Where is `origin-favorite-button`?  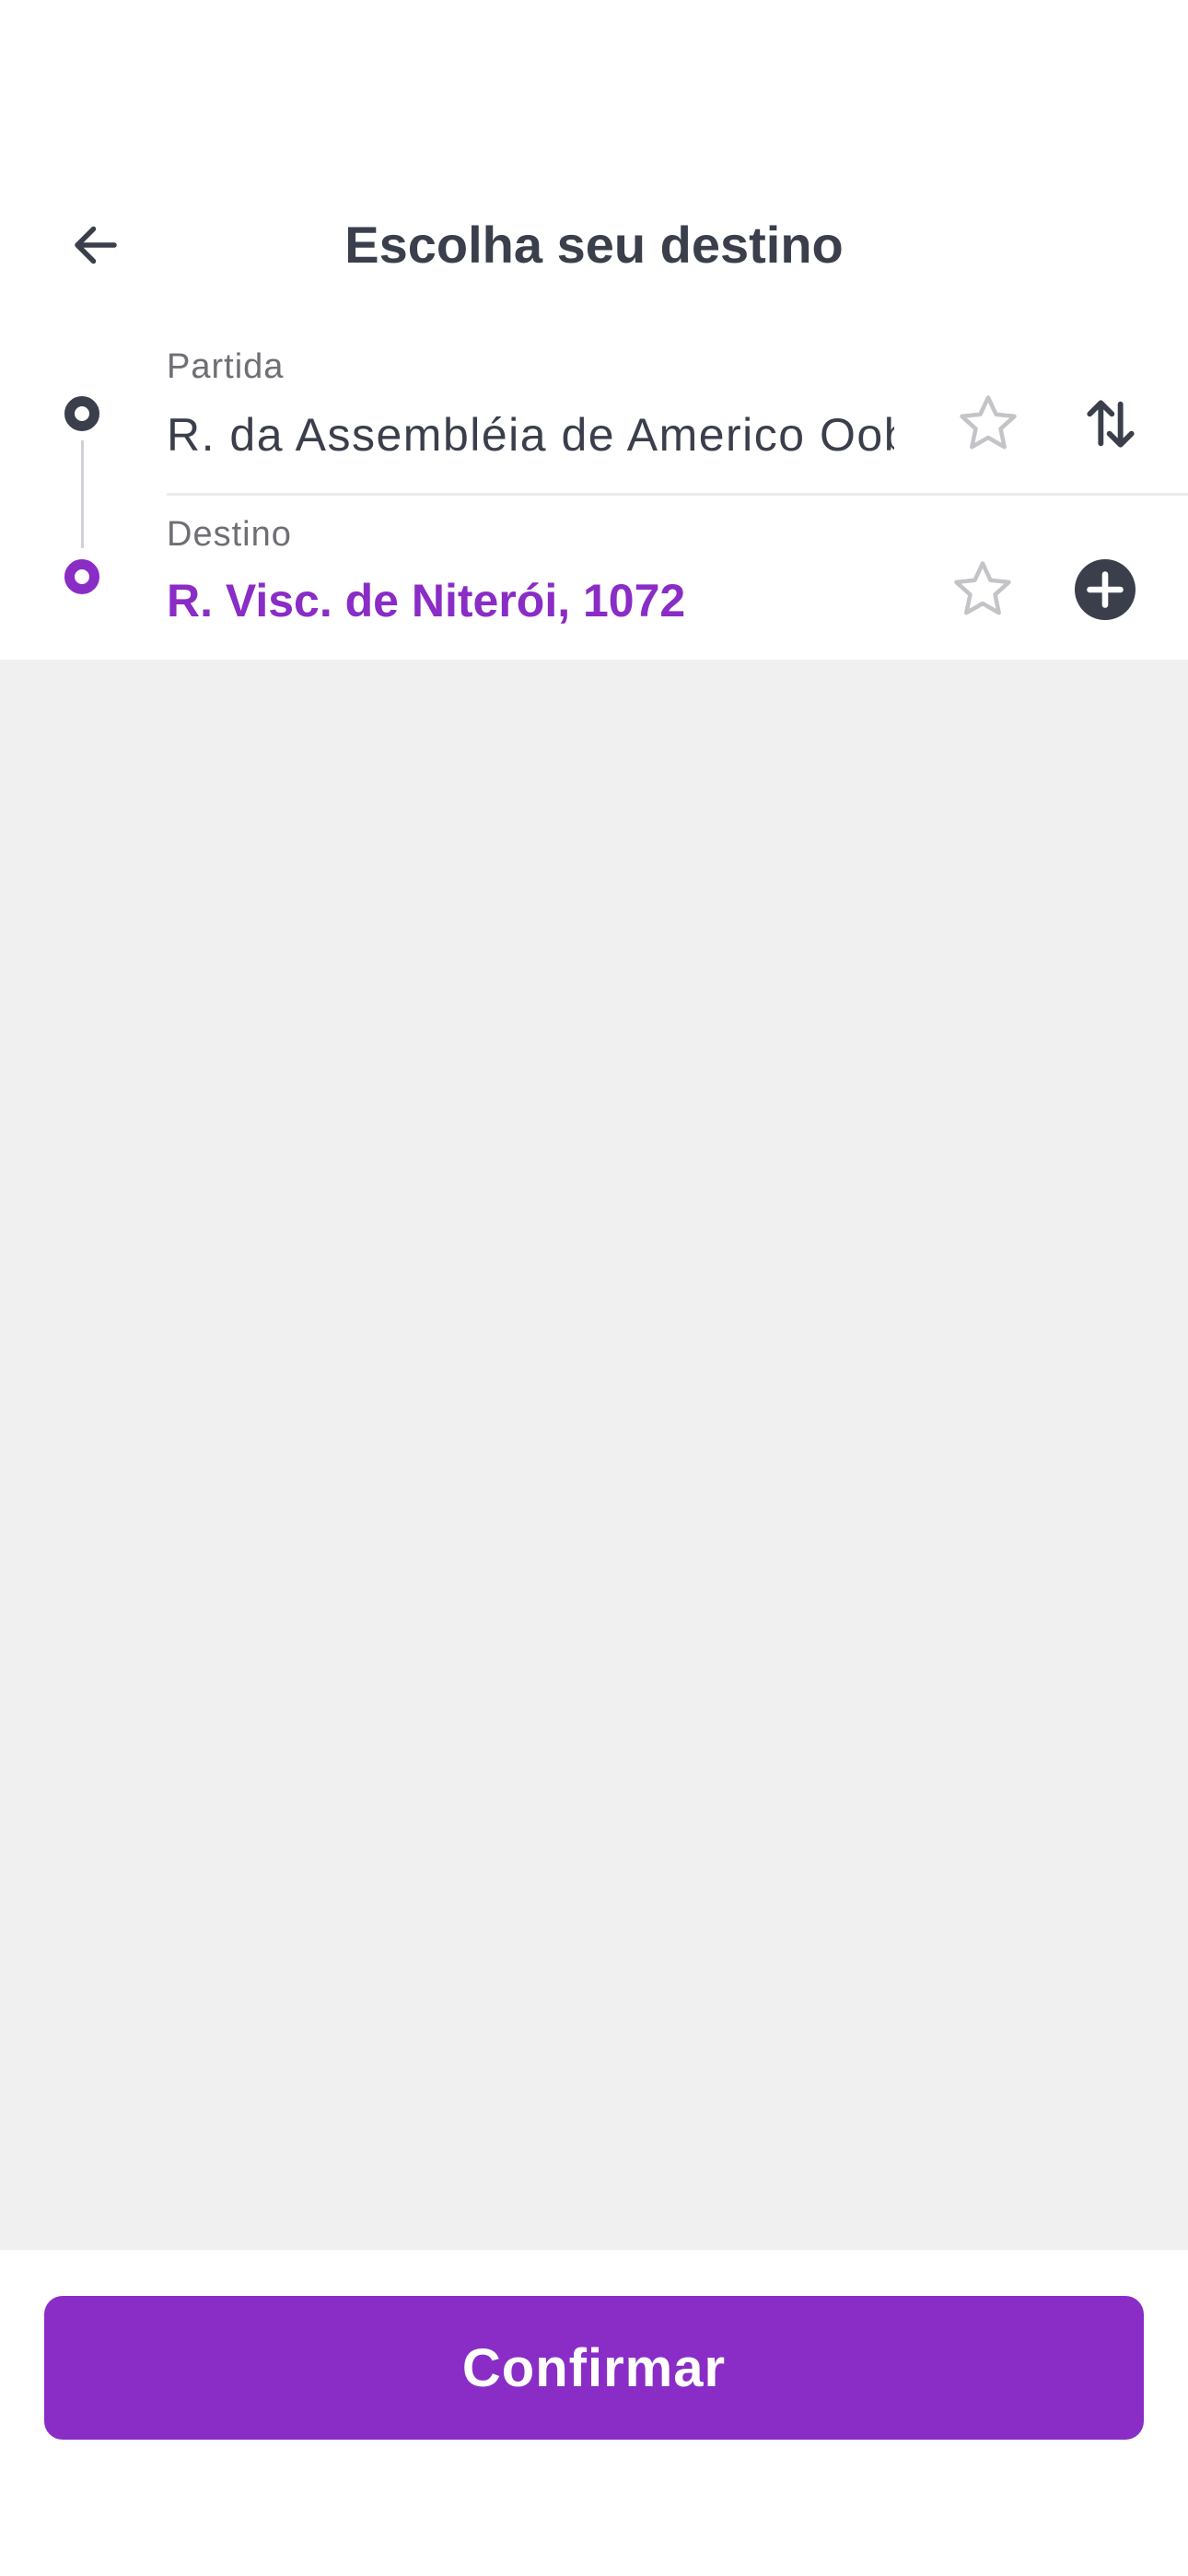
origin-favorite-button is located at coordinates (988, 423).